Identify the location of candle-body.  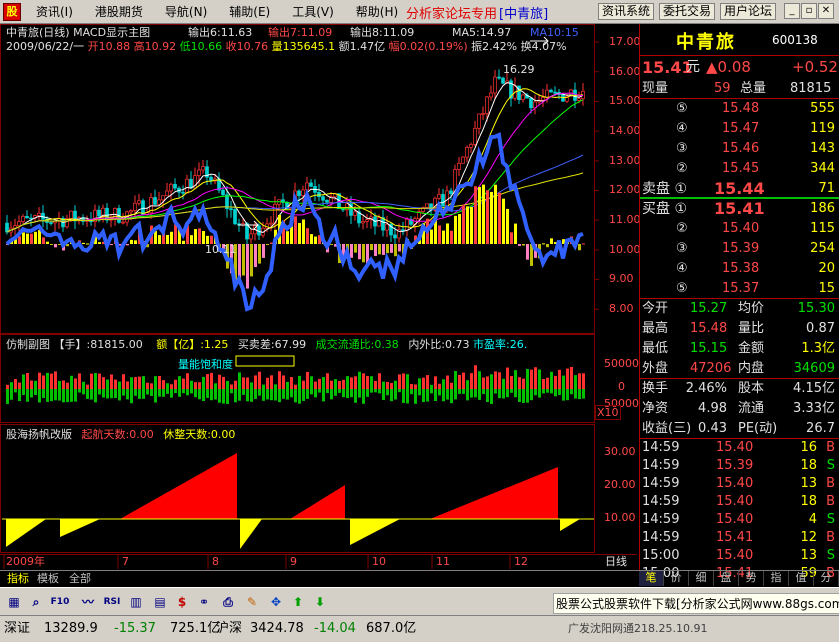
(467, 152).